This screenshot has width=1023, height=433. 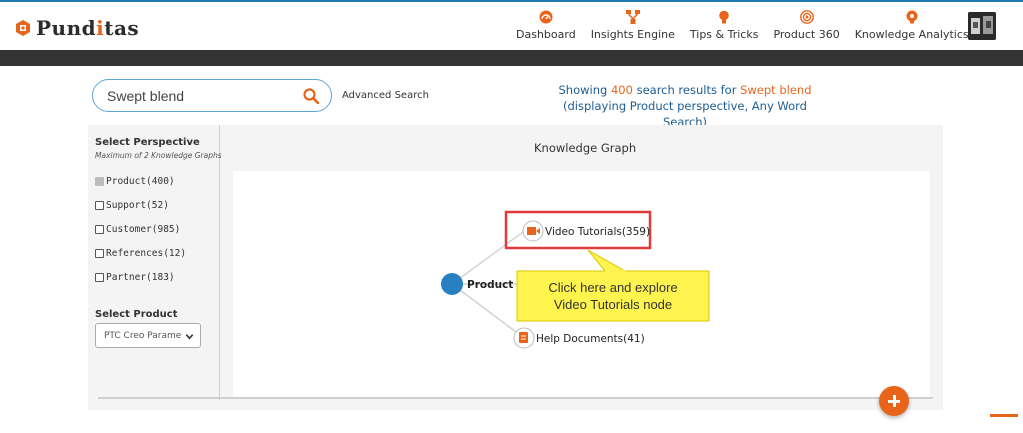 I want to click on brand-name: Punditas, so click(x=88, y=28).